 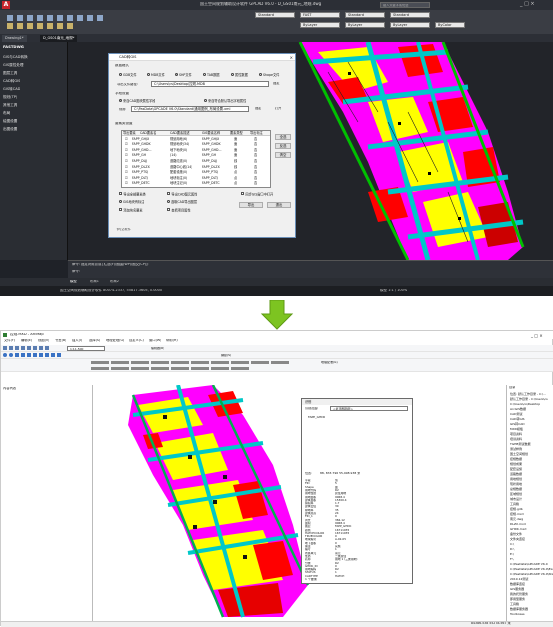 I want to click on menu-edit: 编辑(E), so click(x=26, y=340).